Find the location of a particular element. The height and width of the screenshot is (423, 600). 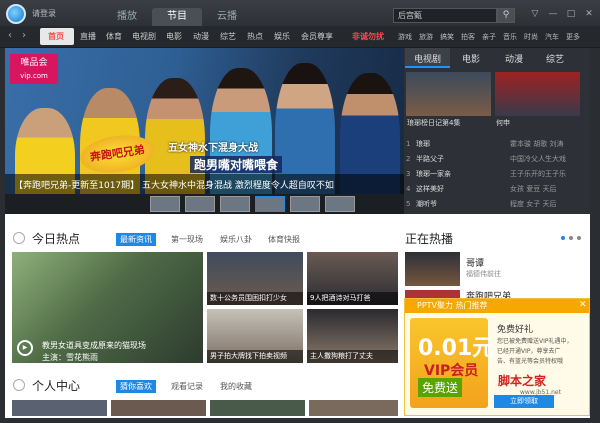

nav-movie: 电影 is located at coordinates (174, 36).